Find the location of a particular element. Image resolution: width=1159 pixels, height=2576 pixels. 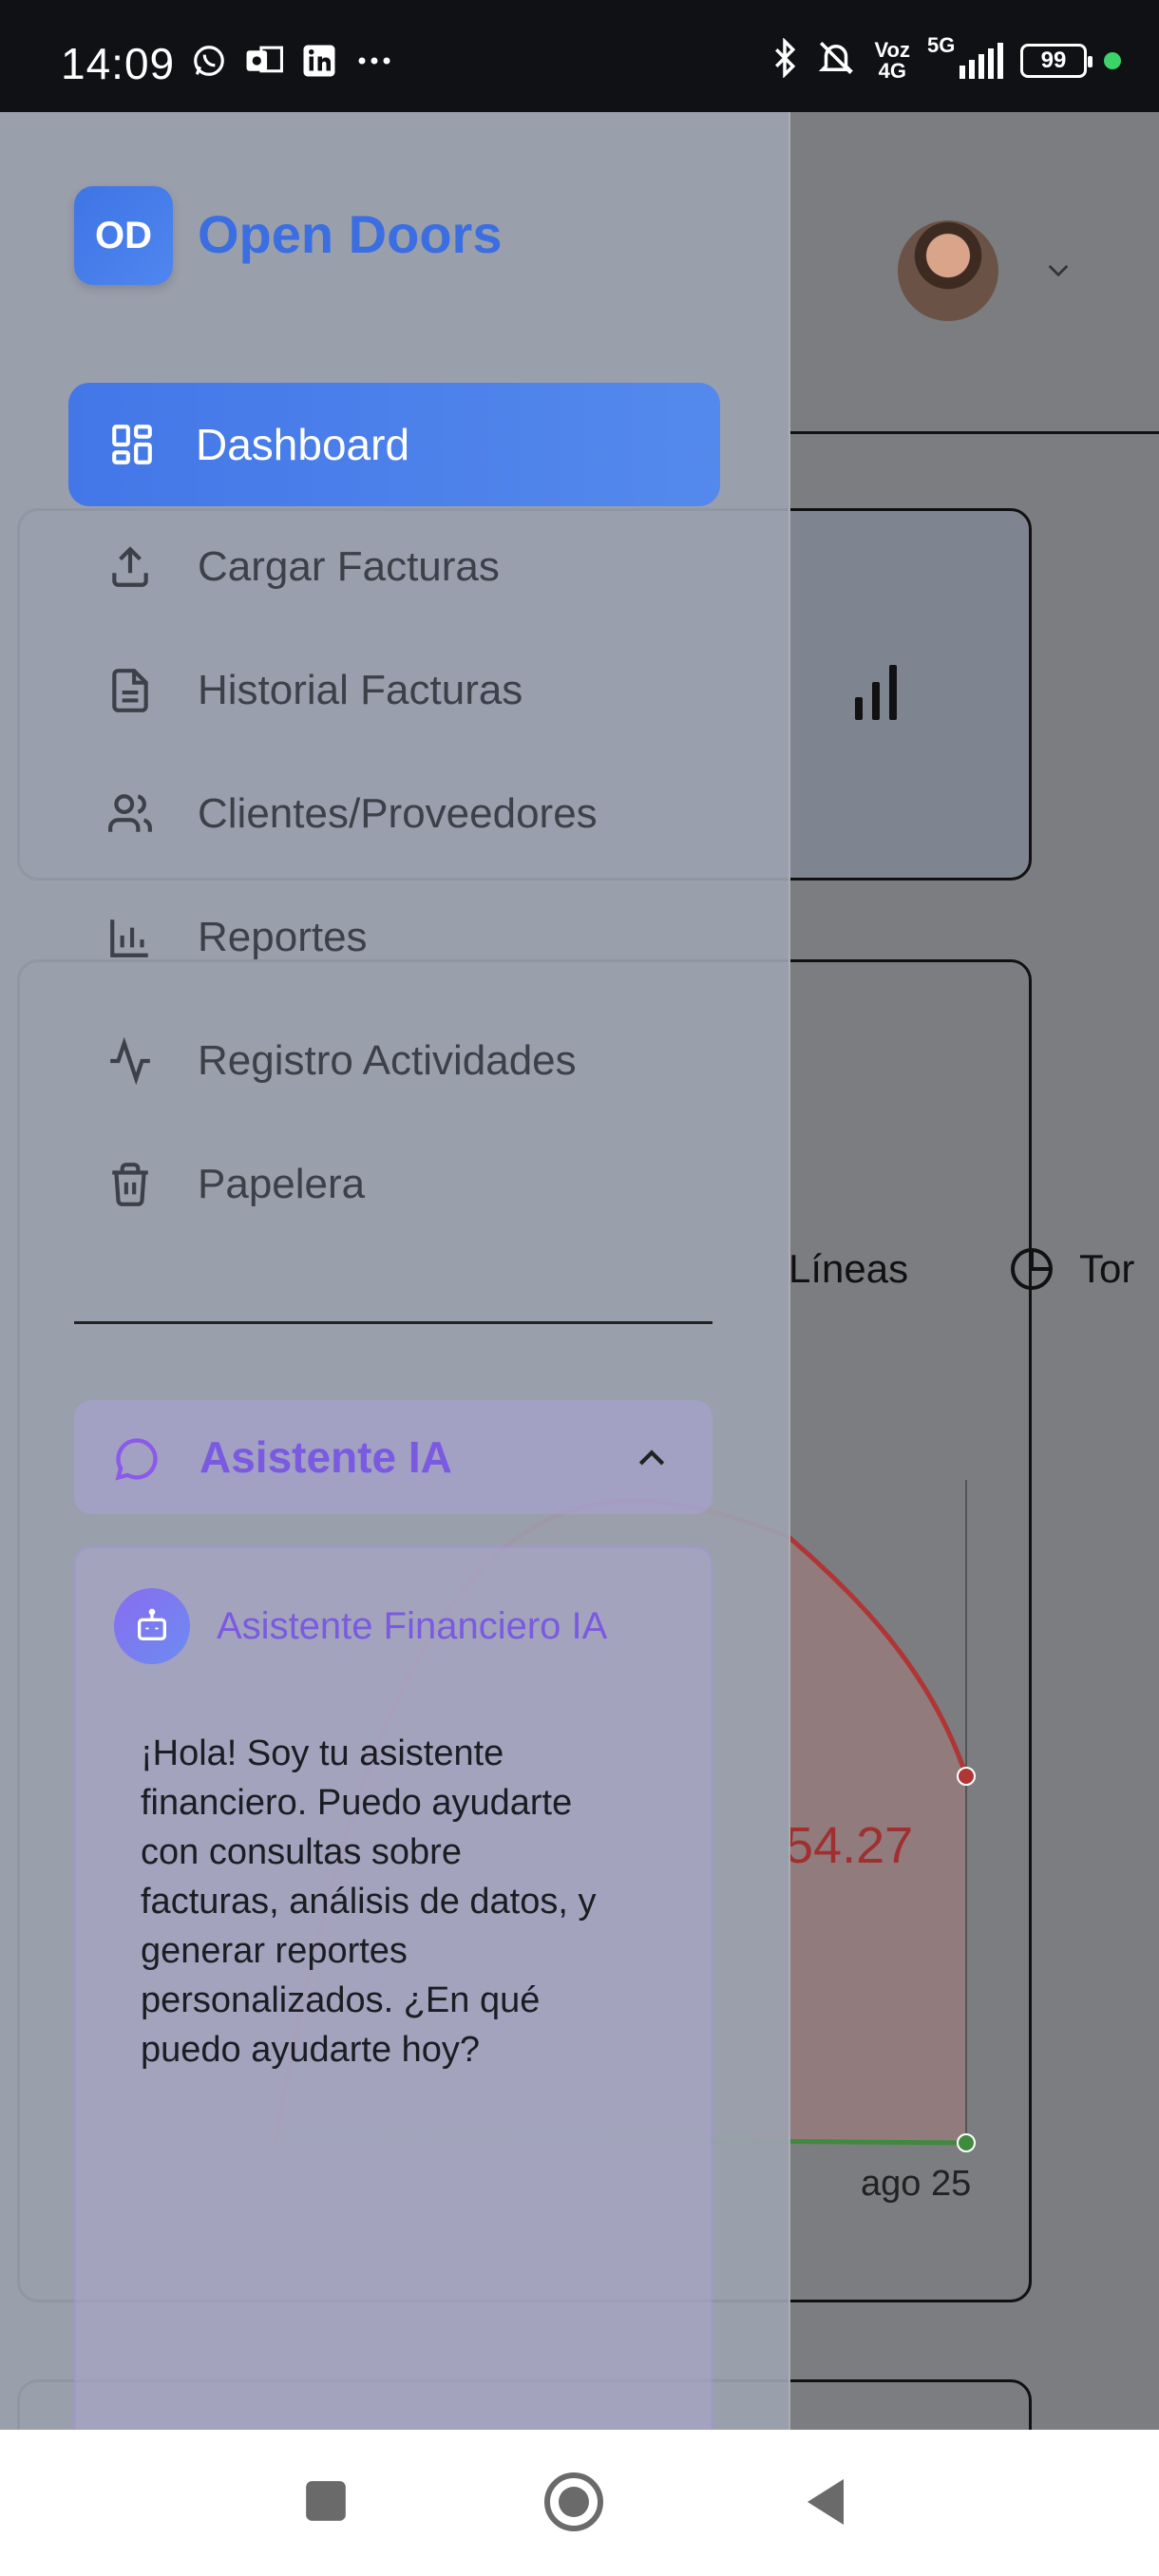

assistant-section-toggle: Asistente IA is located at coordinates (393, 1457).